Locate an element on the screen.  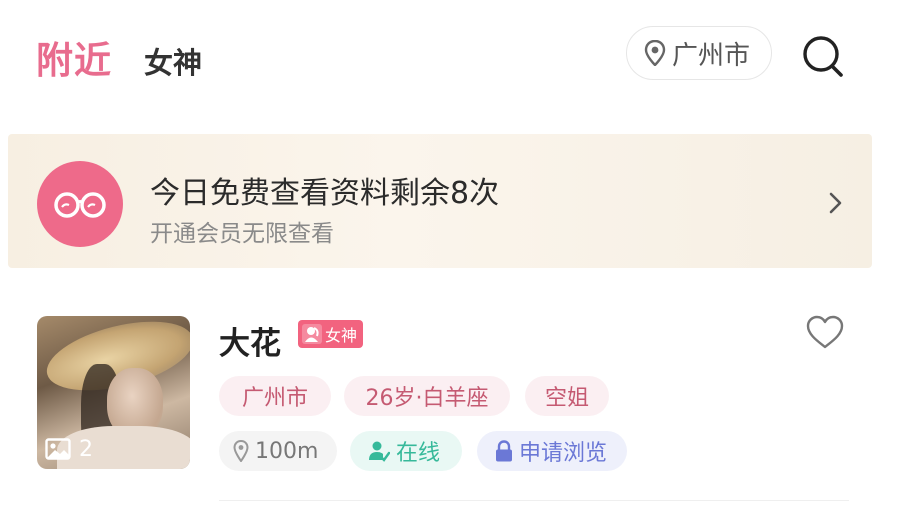
photo-count-value: 2 is located at coordinates (86, 449).